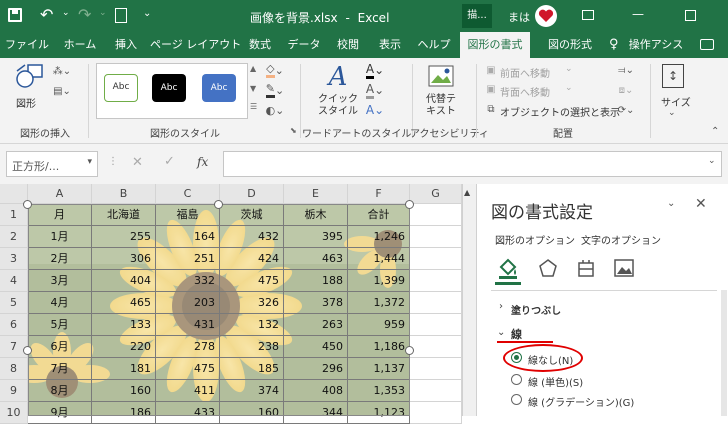 The image size is (728, 424). What do you see at coordinates (676, 101) in the screenshot?
I see `size-button: サイズ` at bounding box center [676, 101].